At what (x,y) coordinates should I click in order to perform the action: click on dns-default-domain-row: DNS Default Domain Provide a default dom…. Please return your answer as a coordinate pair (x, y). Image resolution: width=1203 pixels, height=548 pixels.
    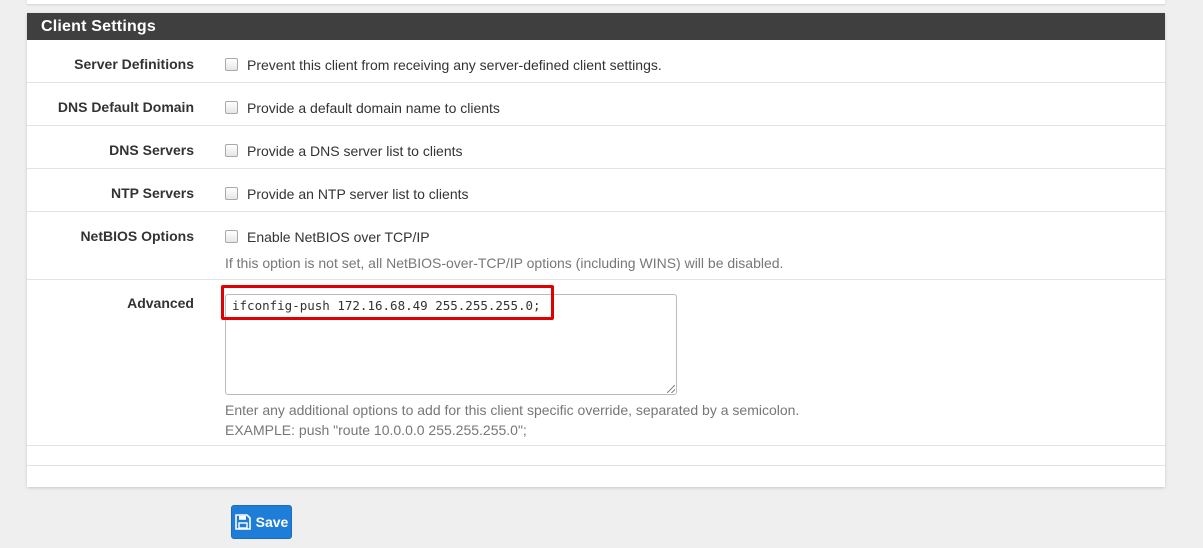
    Looking at the image, I should click on (596, 104).